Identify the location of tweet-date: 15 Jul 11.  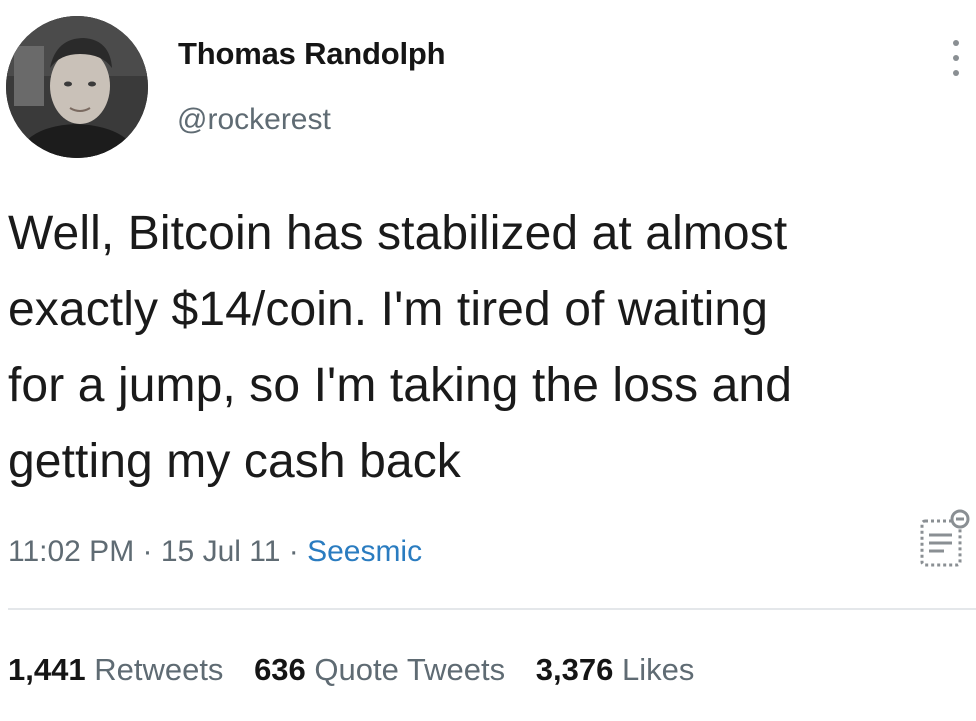
(221, 551).